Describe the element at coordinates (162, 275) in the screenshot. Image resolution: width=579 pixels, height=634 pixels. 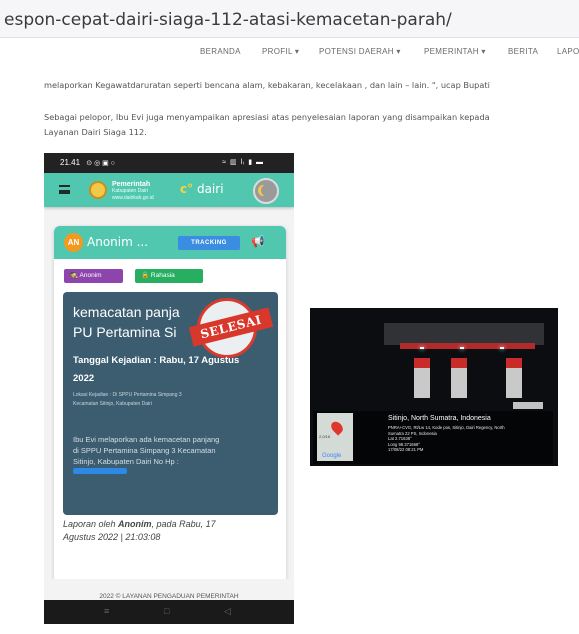
I see `rahasia-badge-label: Rahasia` at that location.